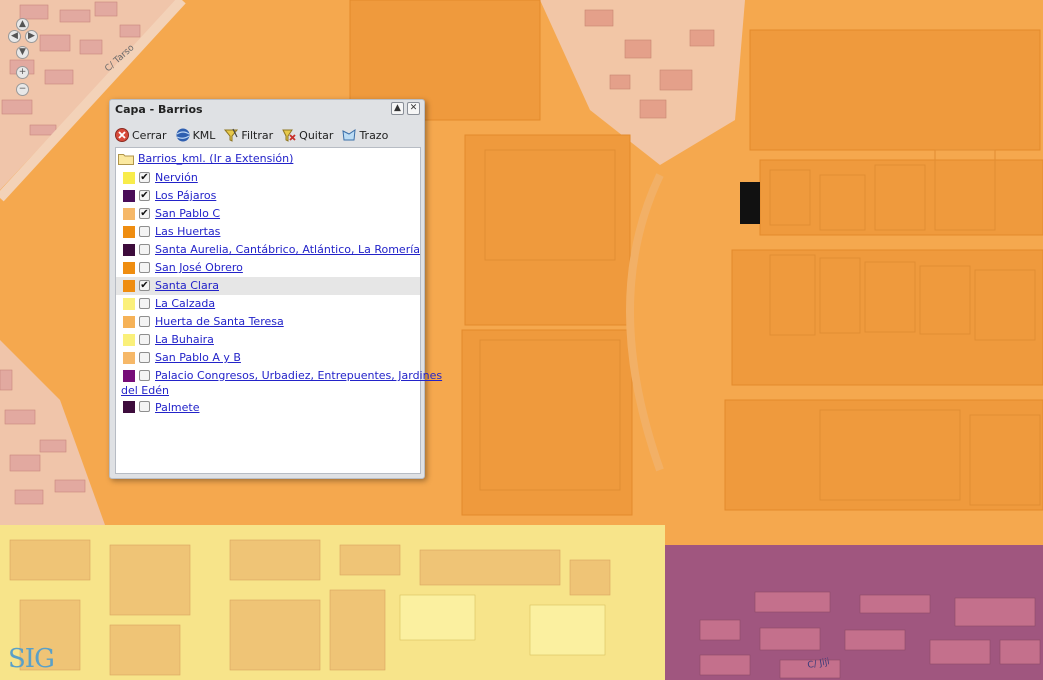  I want to click on close-panel-button: ✕, so click(413, 108).